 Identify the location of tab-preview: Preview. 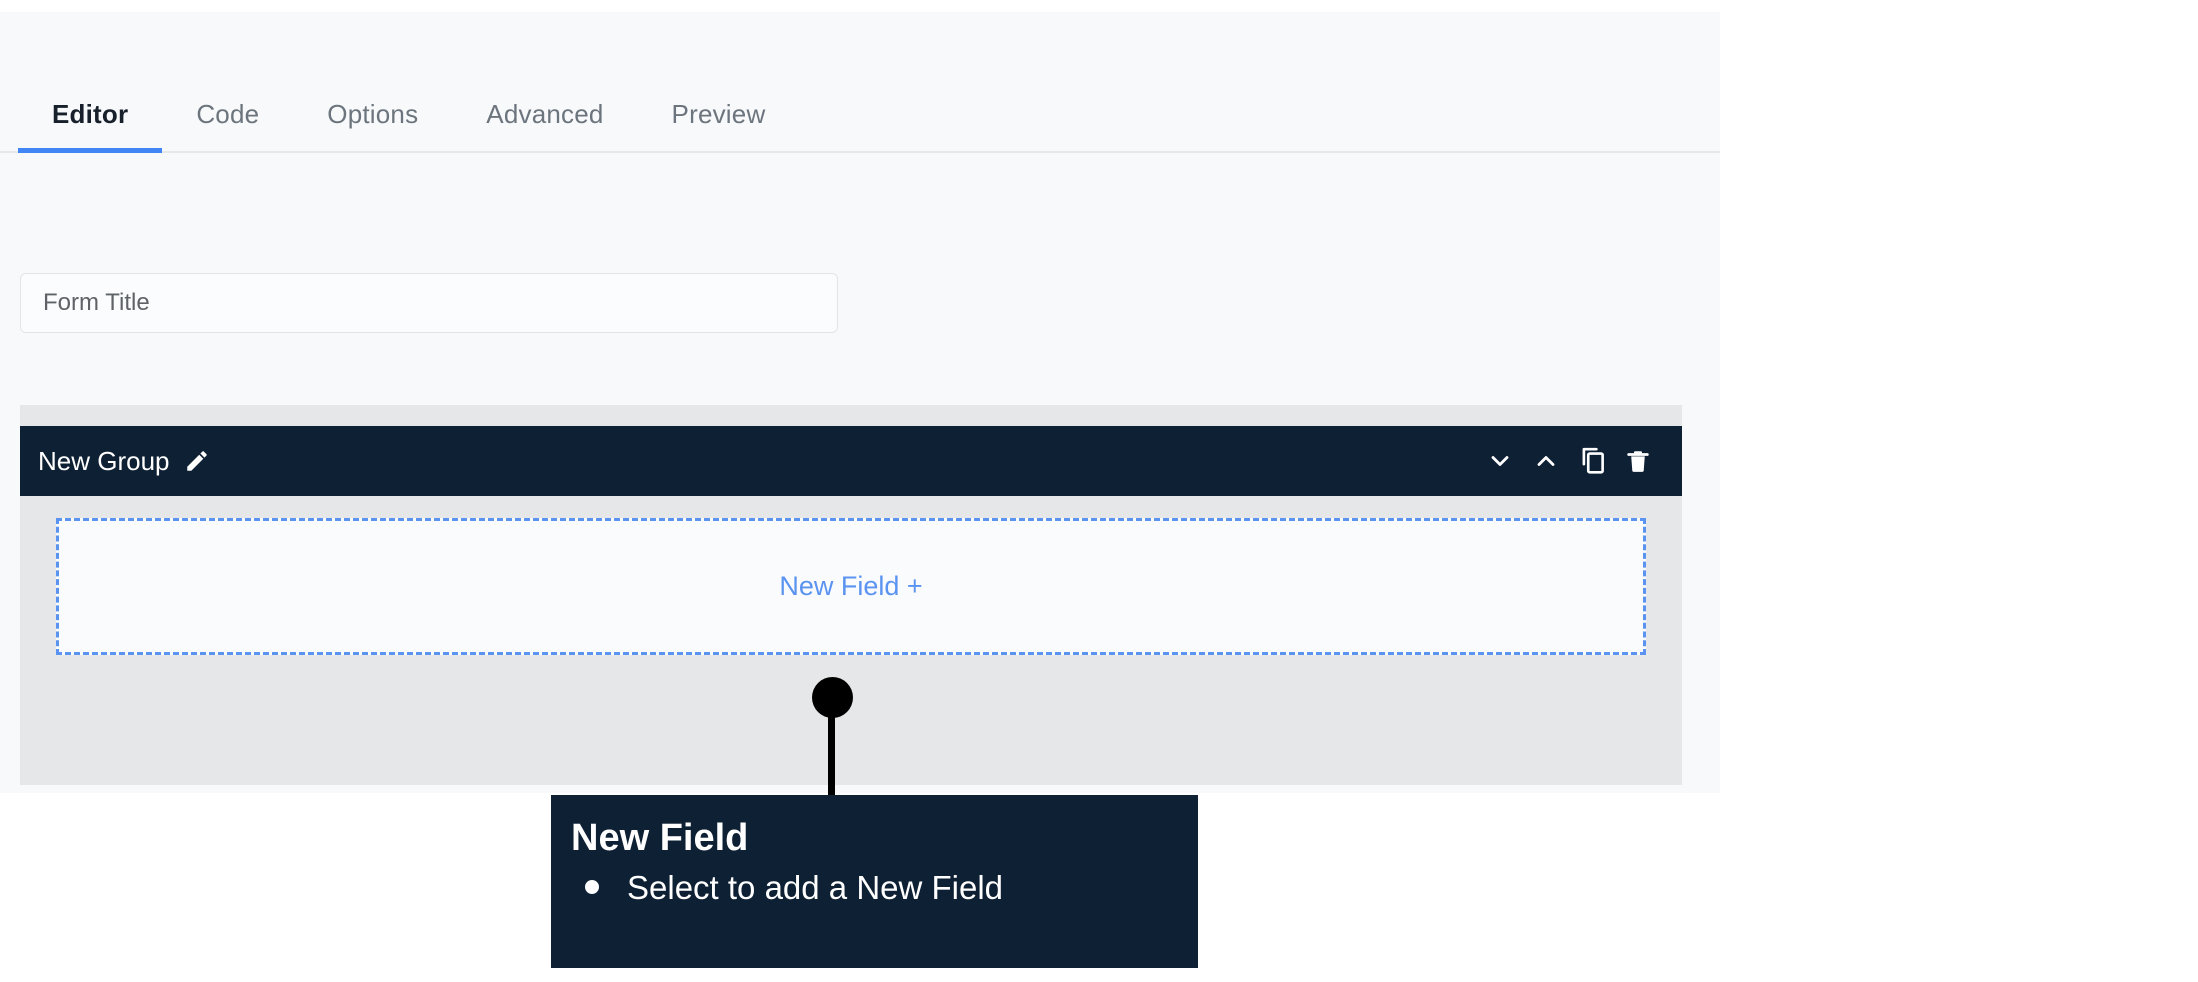
(719, 126).